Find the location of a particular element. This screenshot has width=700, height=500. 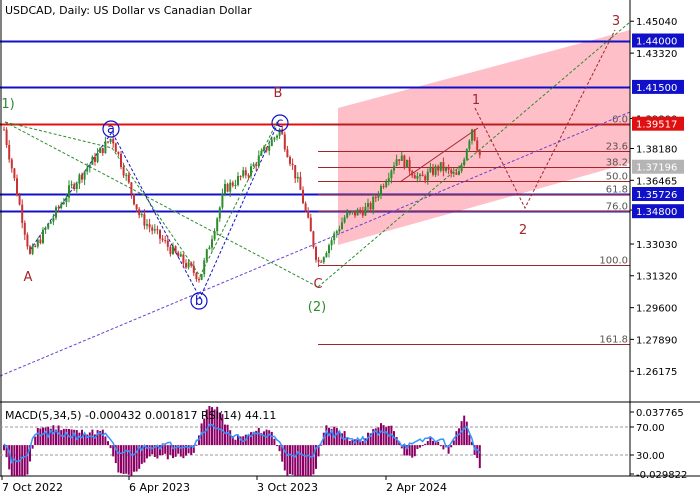

indicator-tick-label: -0.029822 is located at coordinates (661, 475).